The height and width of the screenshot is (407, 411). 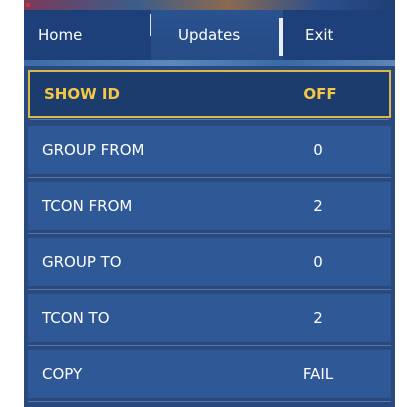 I want to click on menu-item-value: OFF, so click(x=320, y=94).